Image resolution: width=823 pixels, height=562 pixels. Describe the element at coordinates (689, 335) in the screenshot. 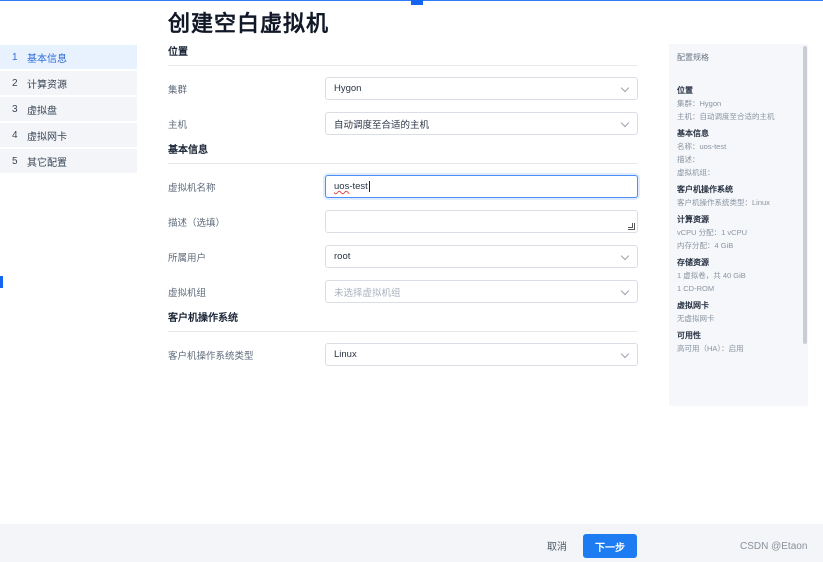

I see `summary-section-head: 可用性` at that location.